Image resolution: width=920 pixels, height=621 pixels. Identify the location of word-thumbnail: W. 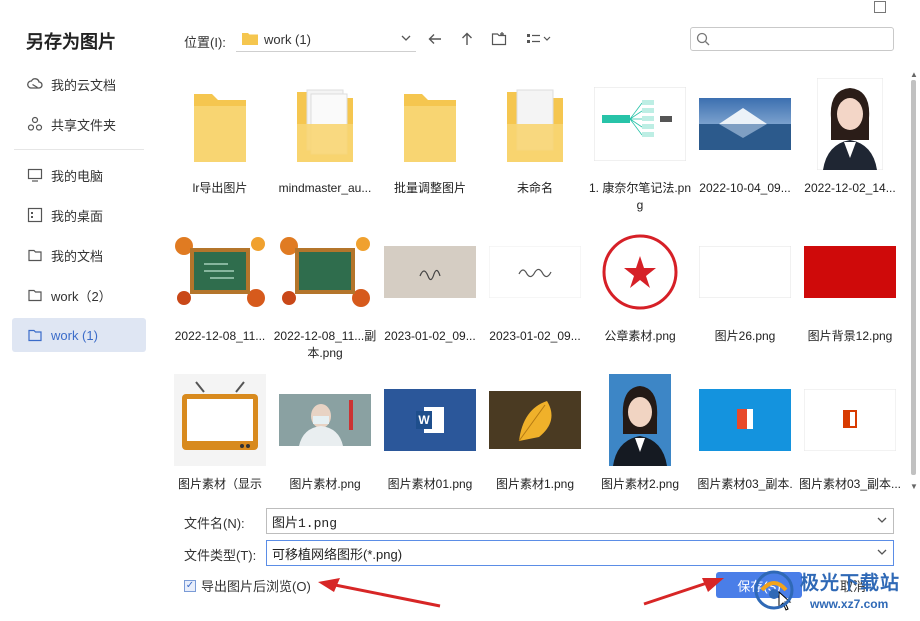
(430, 420).